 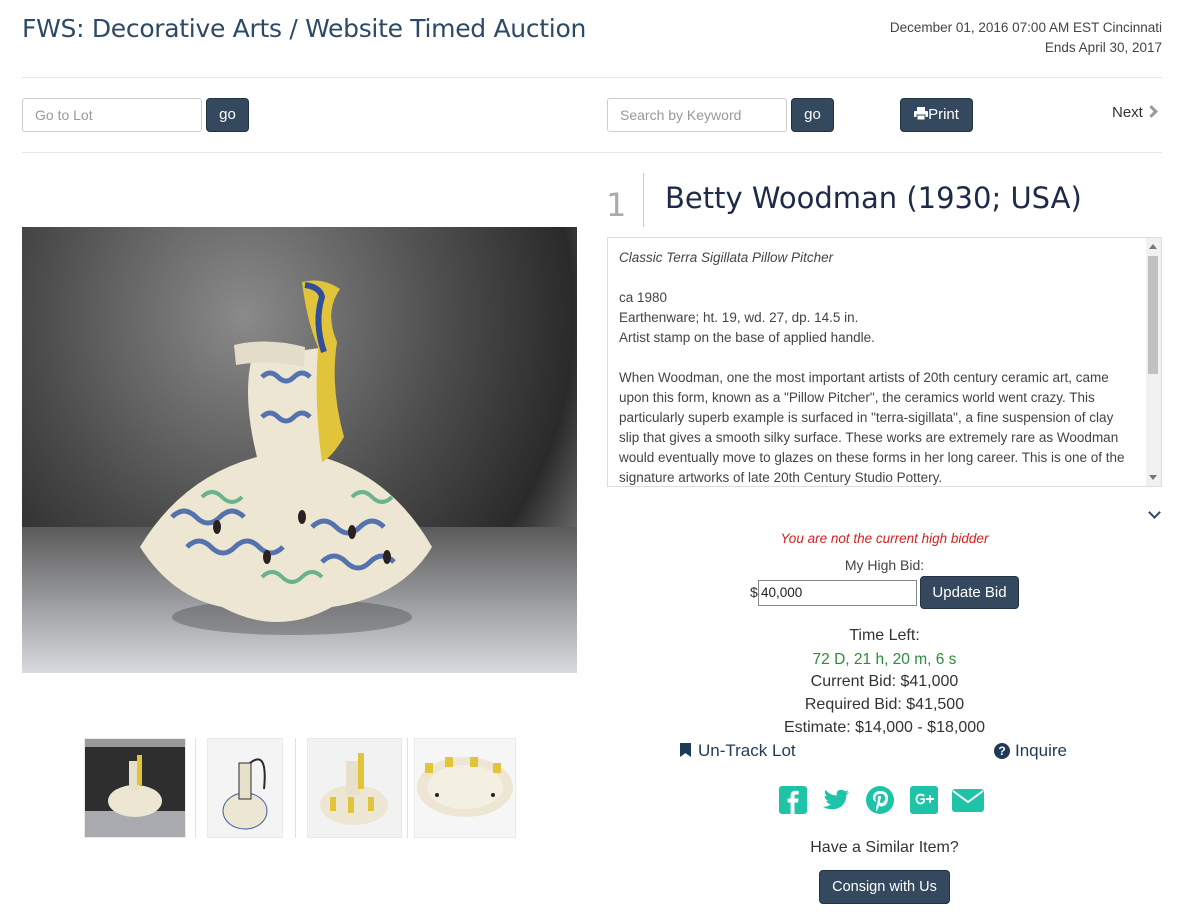 I want to click on lot-number-divider, so click(x=643, y=200).